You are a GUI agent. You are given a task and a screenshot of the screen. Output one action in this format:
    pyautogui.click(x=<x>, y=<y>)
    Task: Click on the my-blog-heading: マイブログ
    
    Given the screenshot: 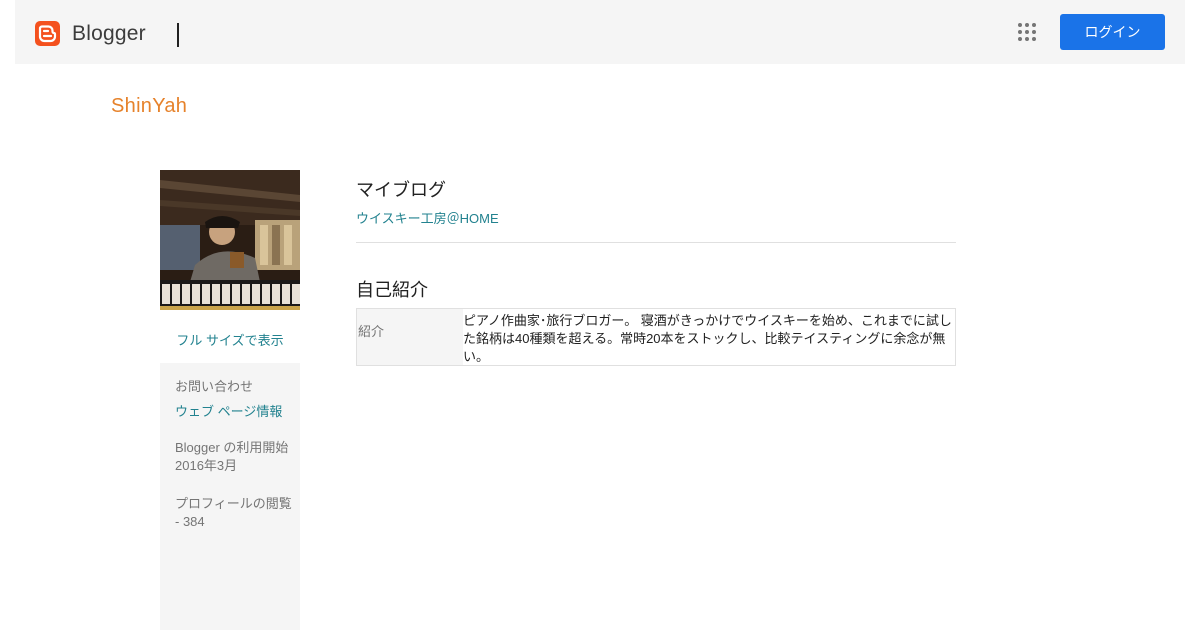 What is the action you would take?
    pyautogui.click(x=401, y=190)
    